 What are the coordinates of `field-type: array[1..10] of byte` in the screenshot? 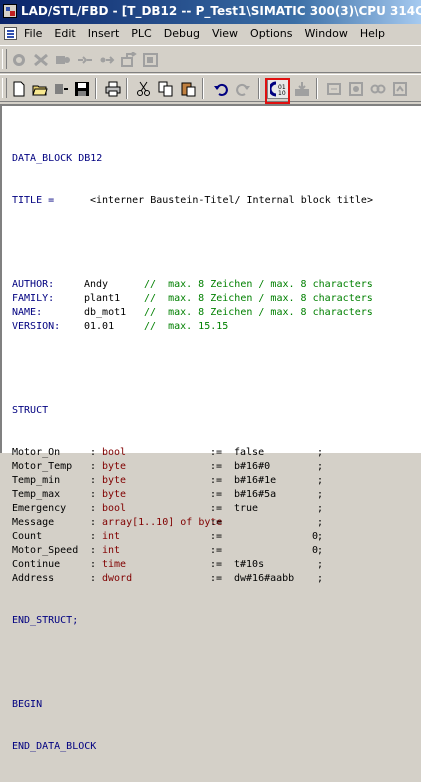 It's located at (162, 522).